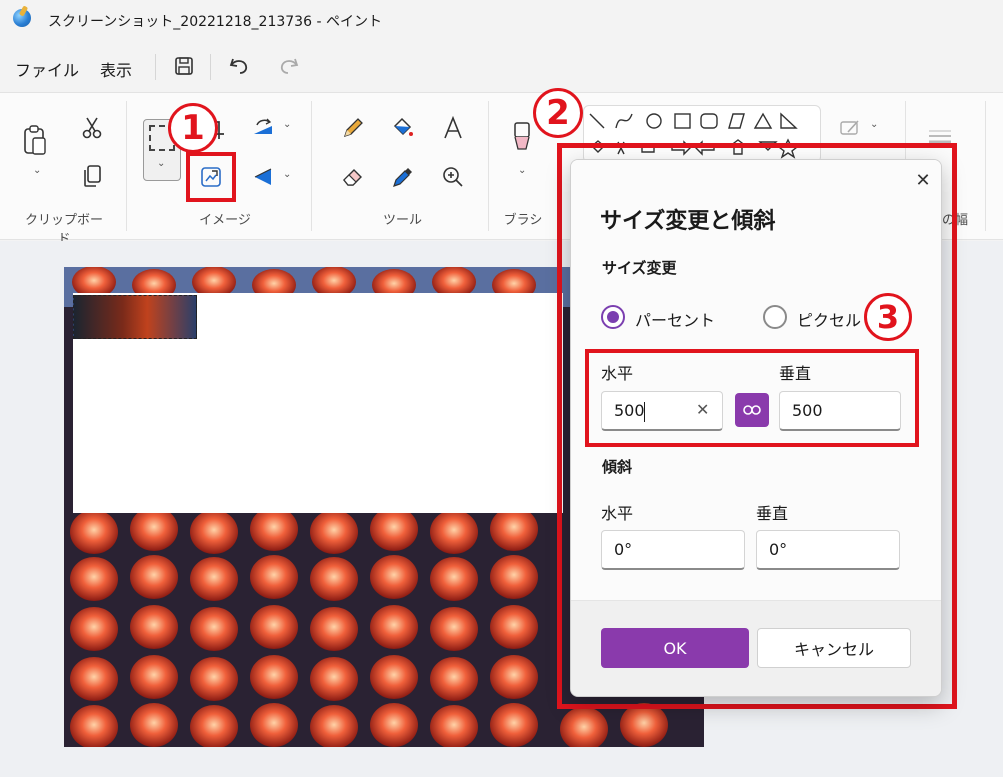  Describe the element at coordinates (829, 320) in the screenshot. I see `pixel-label: ピクセル` at that location.